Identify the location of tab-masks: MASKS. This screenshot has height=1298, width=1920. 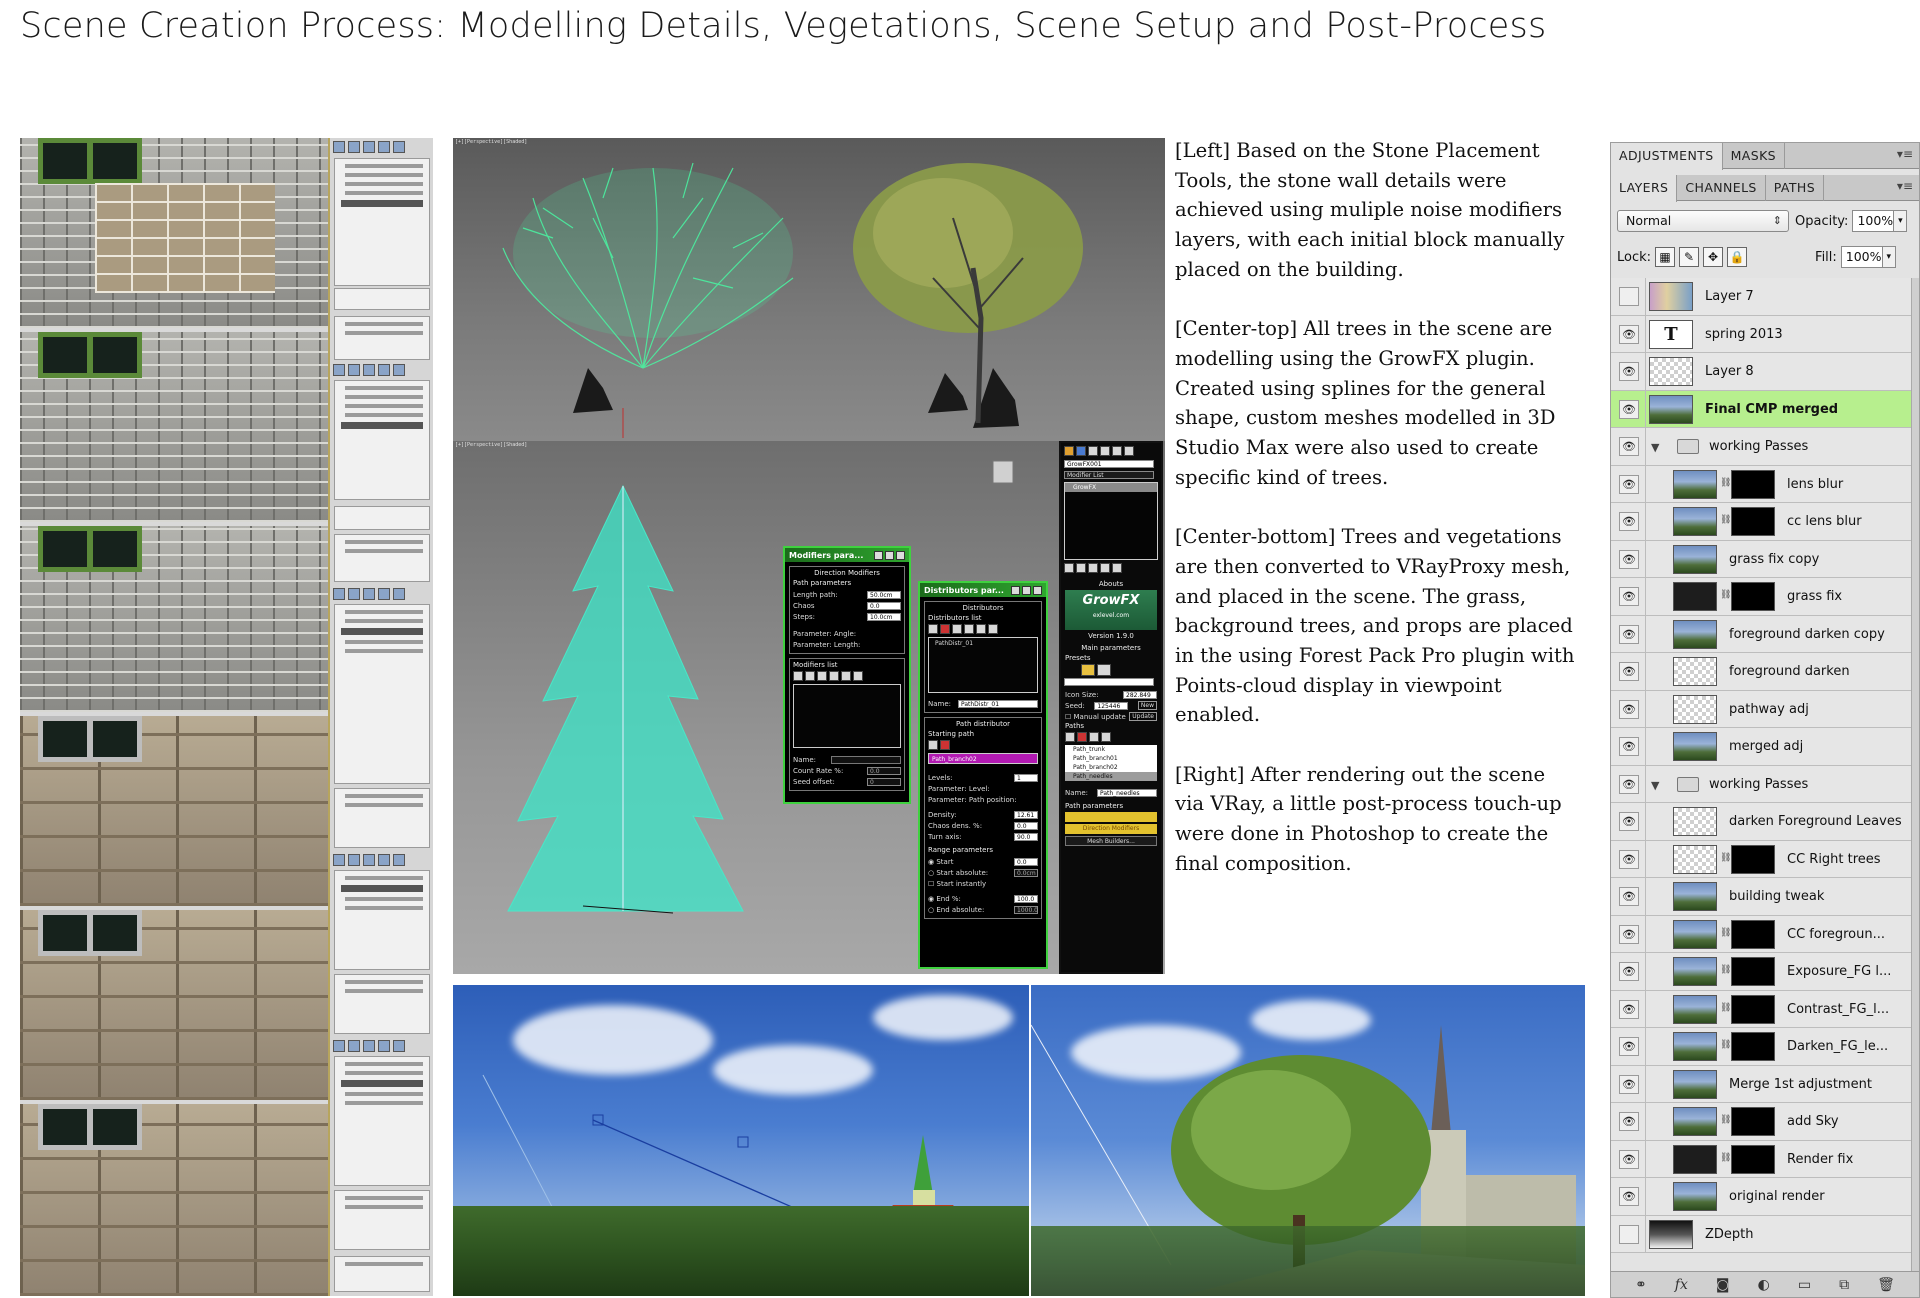
(1754, 156).